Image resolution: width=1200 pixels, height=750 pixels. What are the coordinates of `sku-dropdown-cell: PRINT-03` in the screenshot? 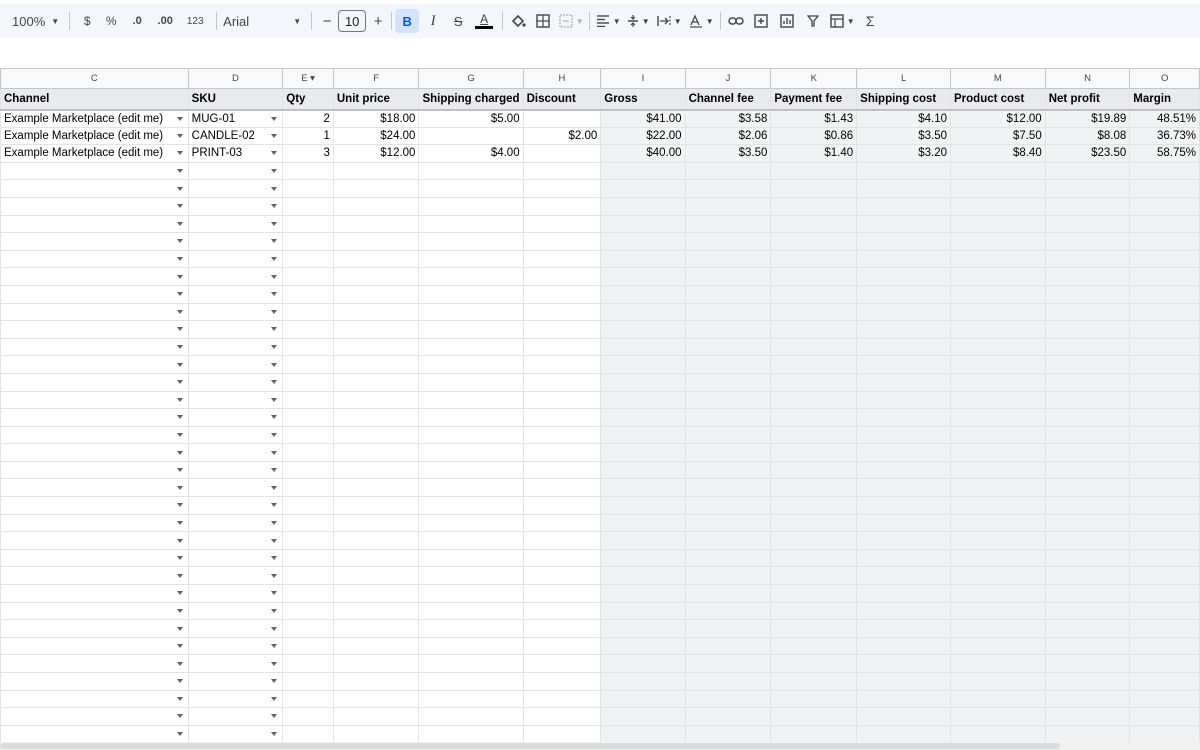 It's located at (235, 153).